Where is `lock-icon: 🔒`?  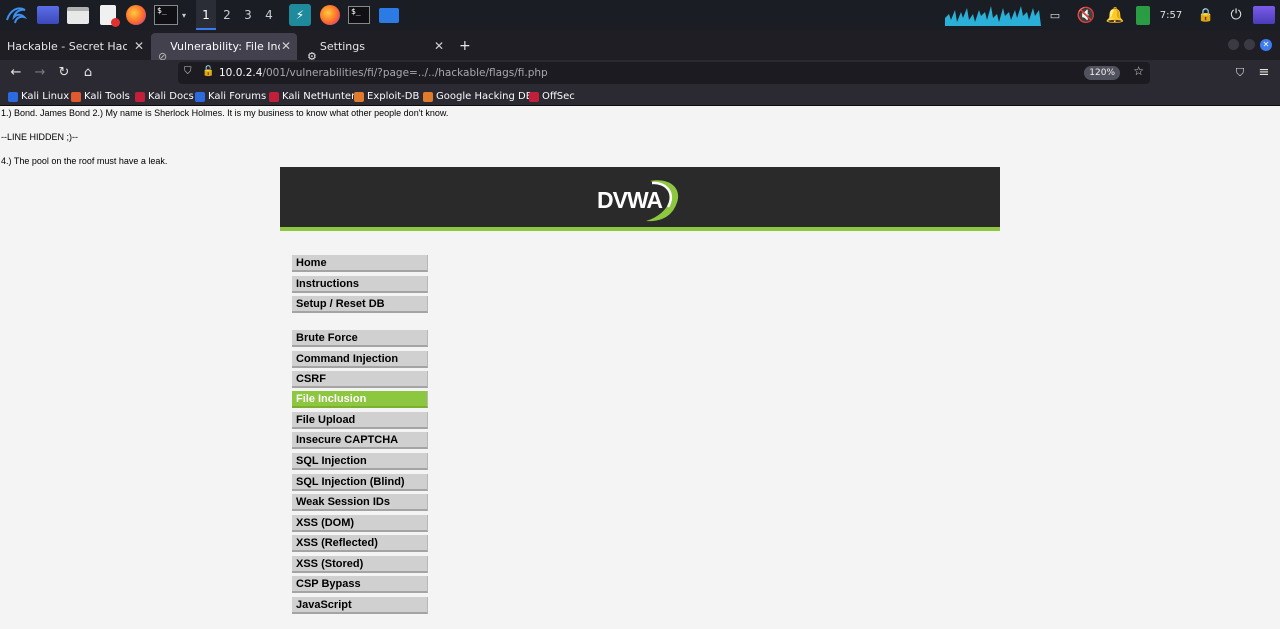
lock-icon: 🔒 is located at coordinates (1206, 15).